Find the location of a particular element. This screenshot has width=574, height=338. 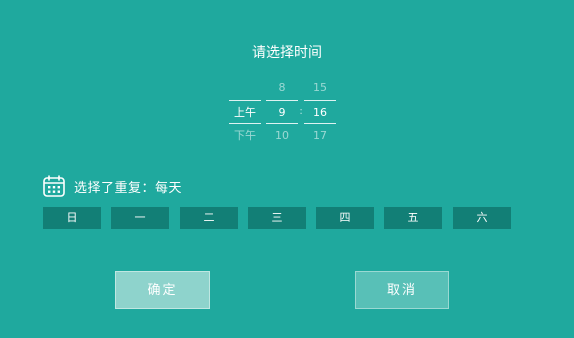

hour-next: 10 is located at coordinates (282, 136).